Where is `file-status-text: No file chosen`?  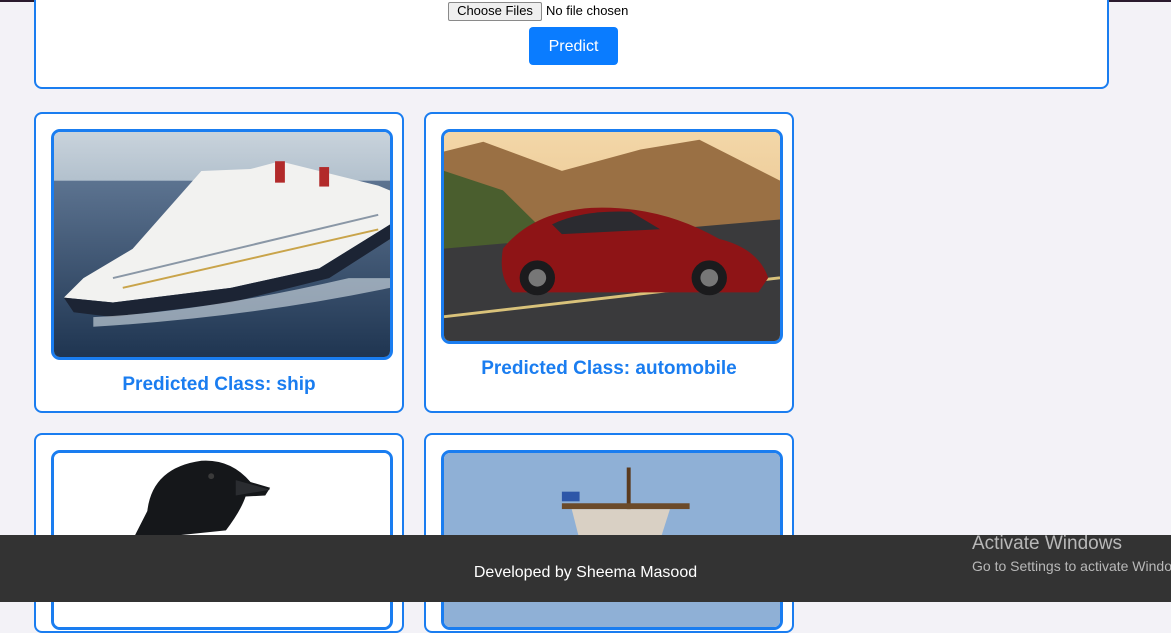 file-status-text: No file chosen is located at coordinates (587, 10).